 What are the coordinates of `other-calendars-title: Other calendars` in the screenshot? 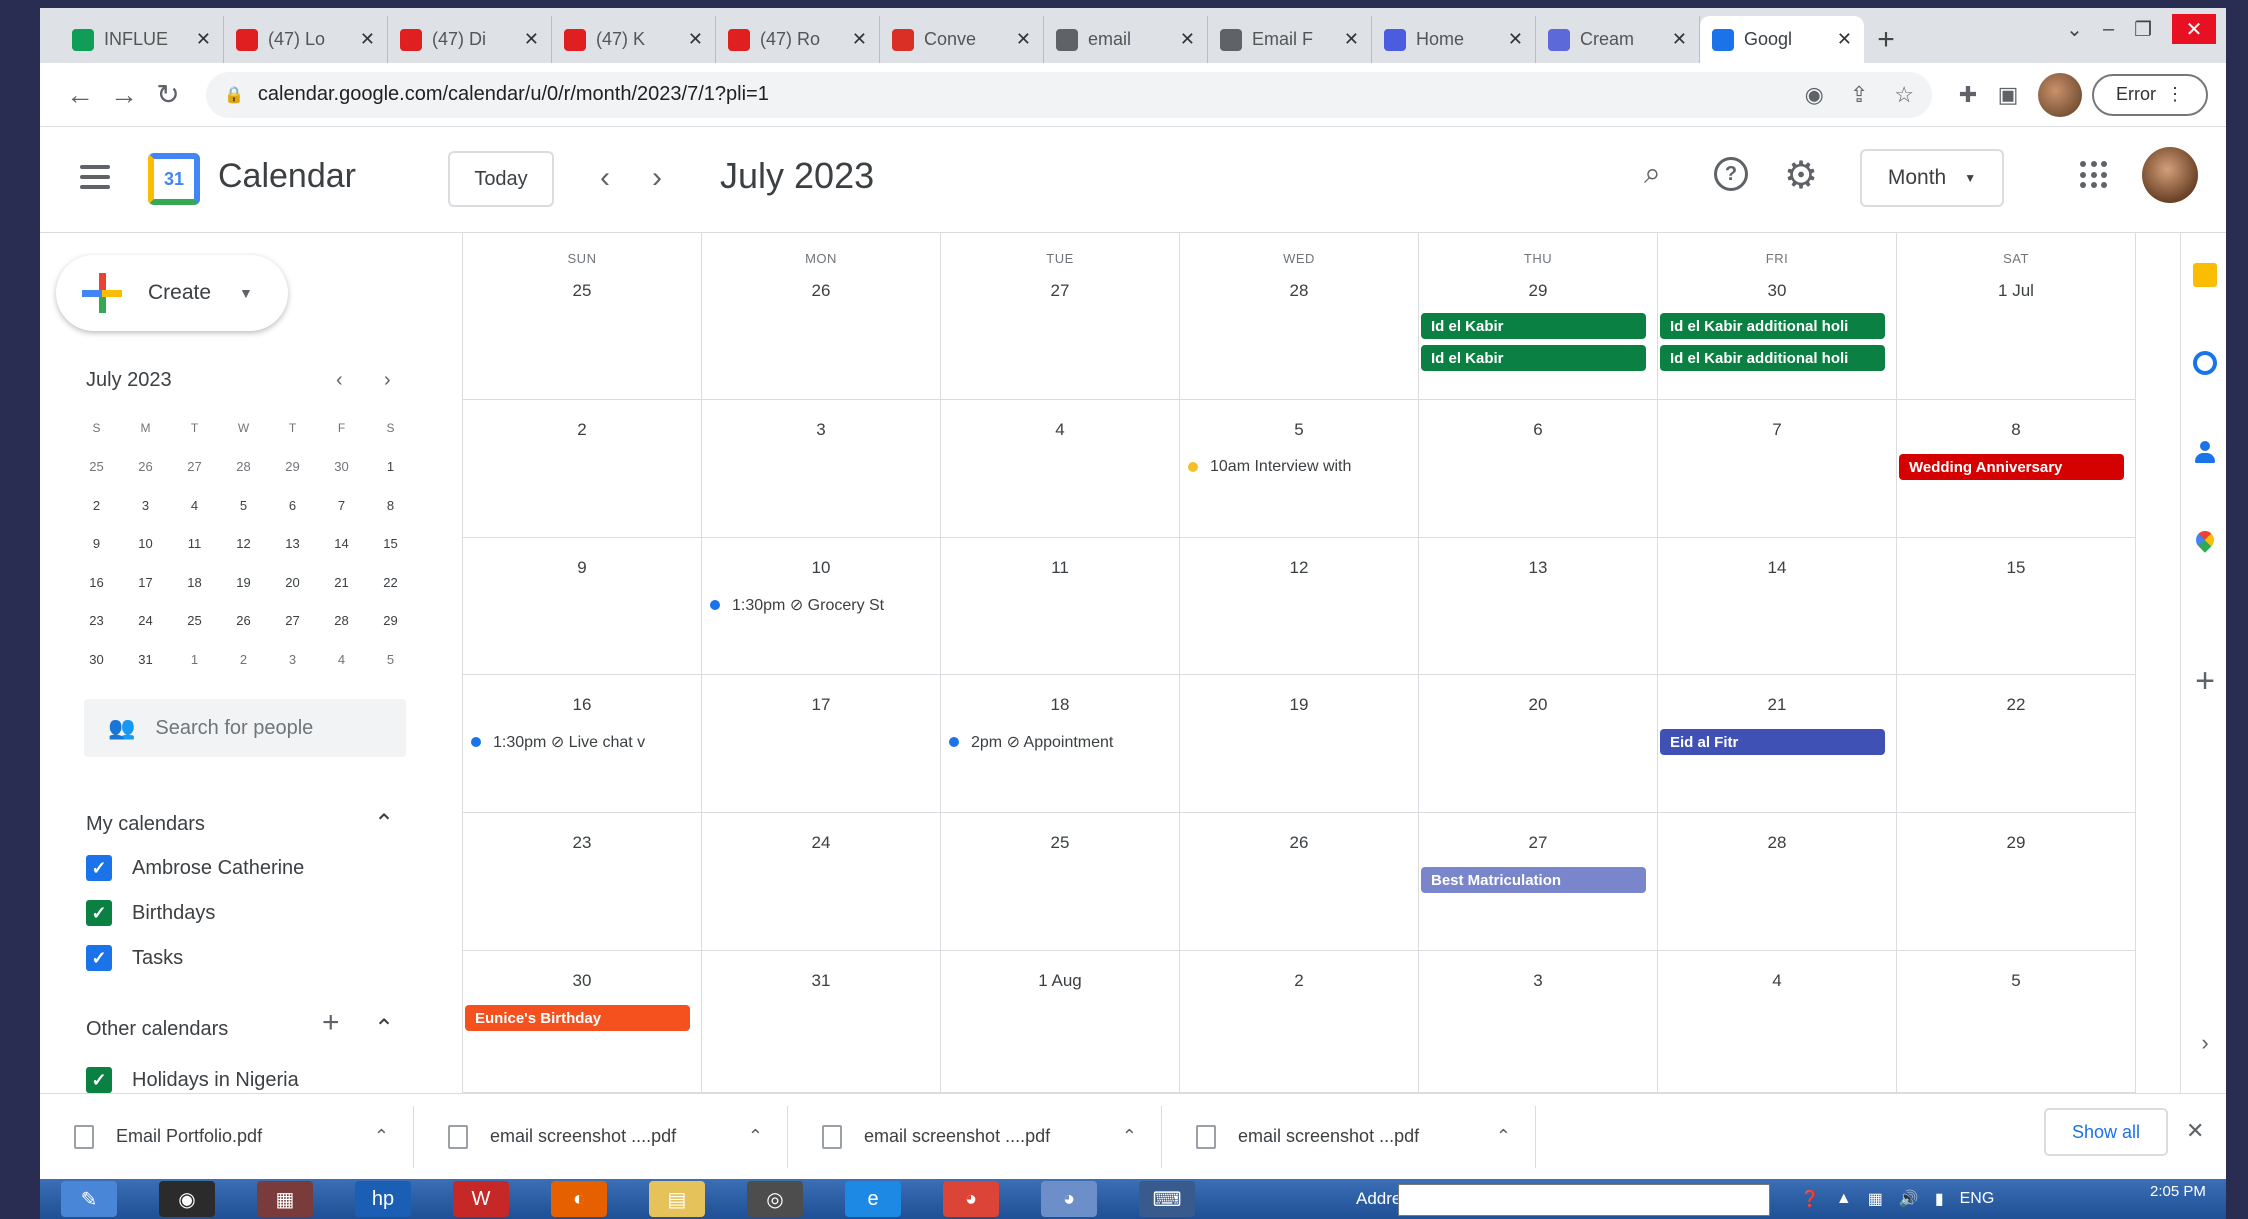 It's located at (157, 1029).